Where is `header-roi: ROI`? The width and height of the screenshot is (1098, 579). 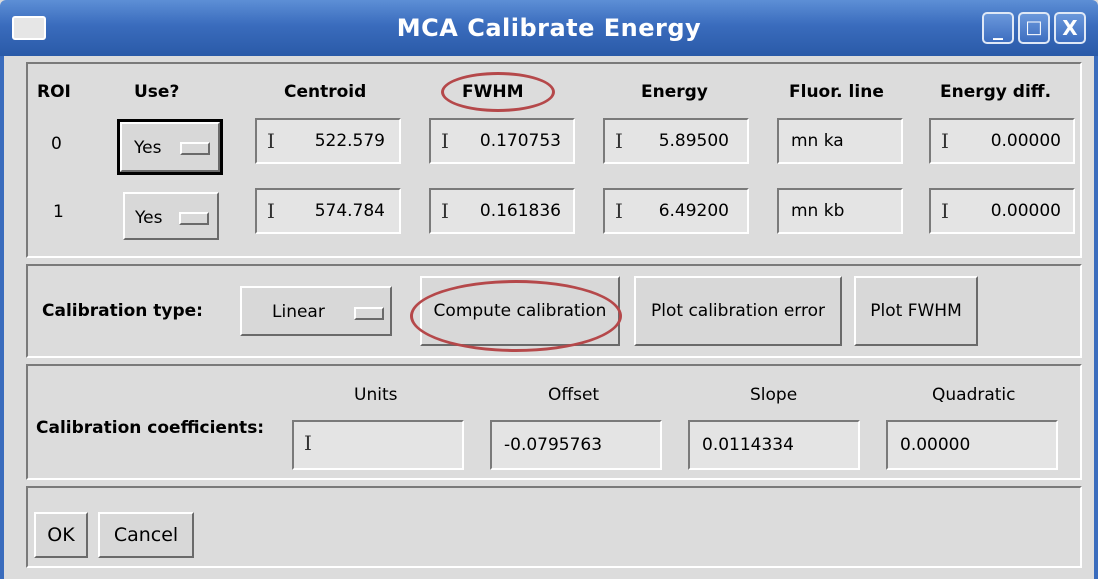 header-roi: ROI is located at coordinates (54, 92).